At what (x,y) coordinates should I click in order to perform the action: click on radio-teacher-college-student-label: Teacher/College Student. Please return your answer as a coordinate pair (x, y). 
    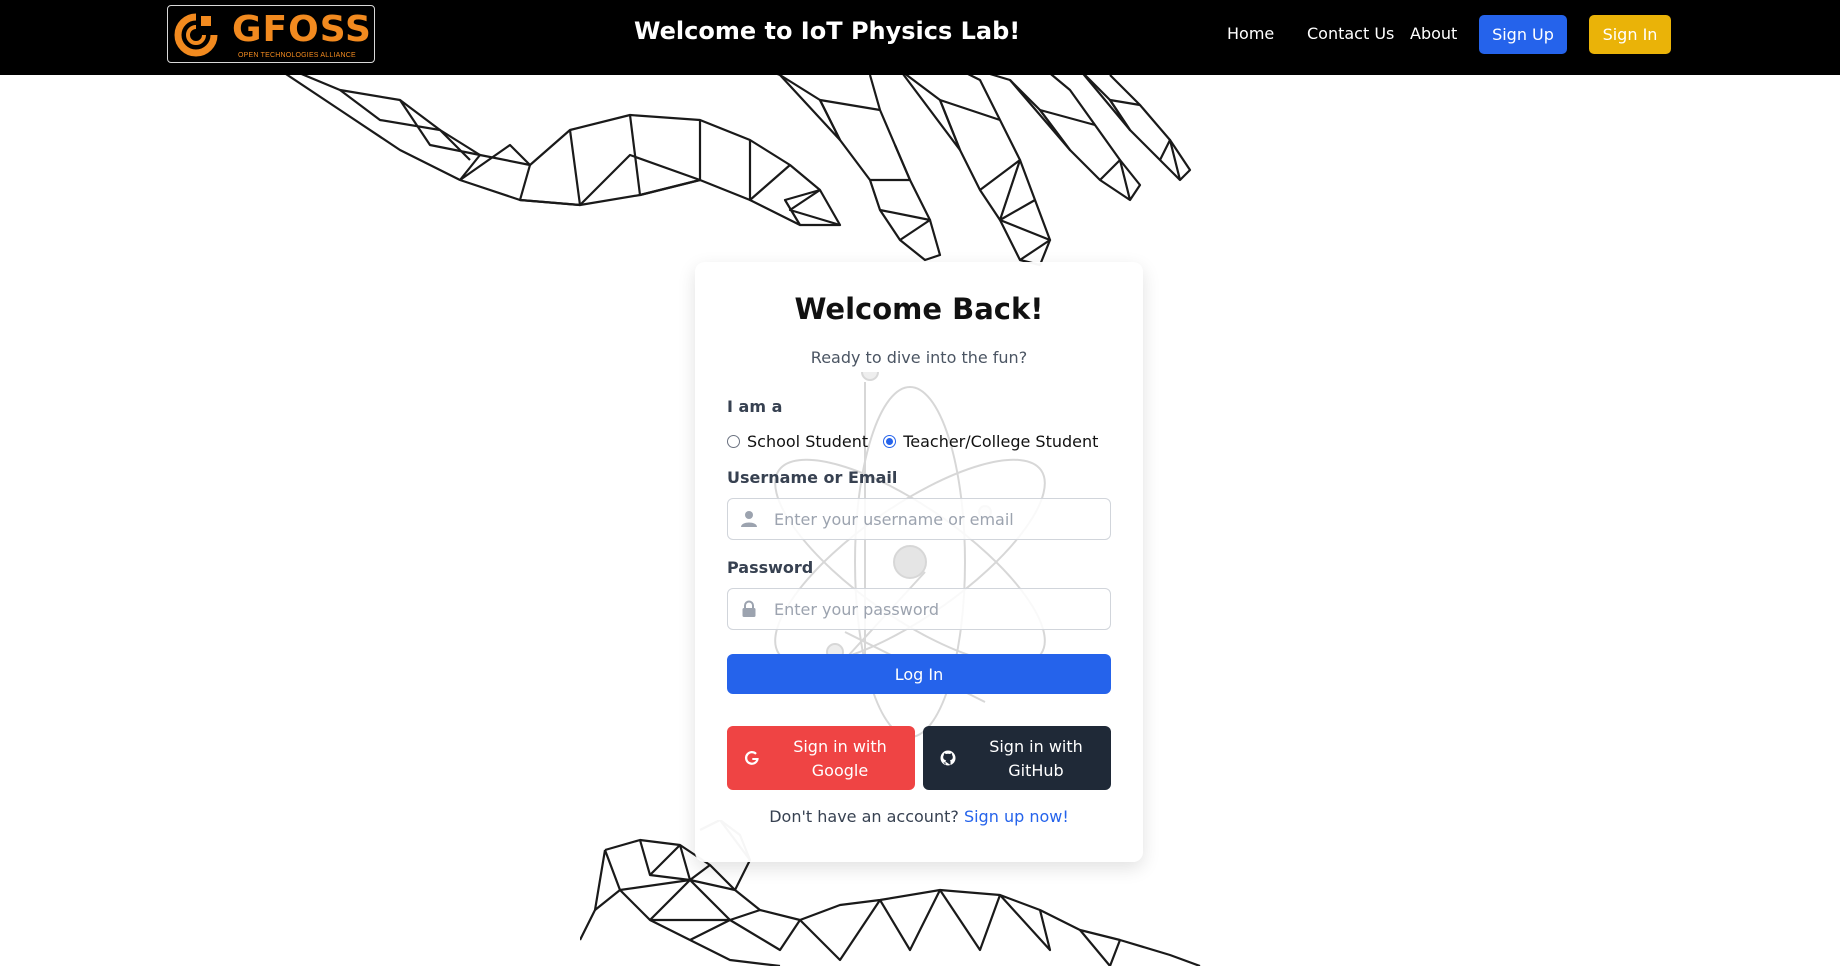
    Looking at the image, I should click on (1000, 441).